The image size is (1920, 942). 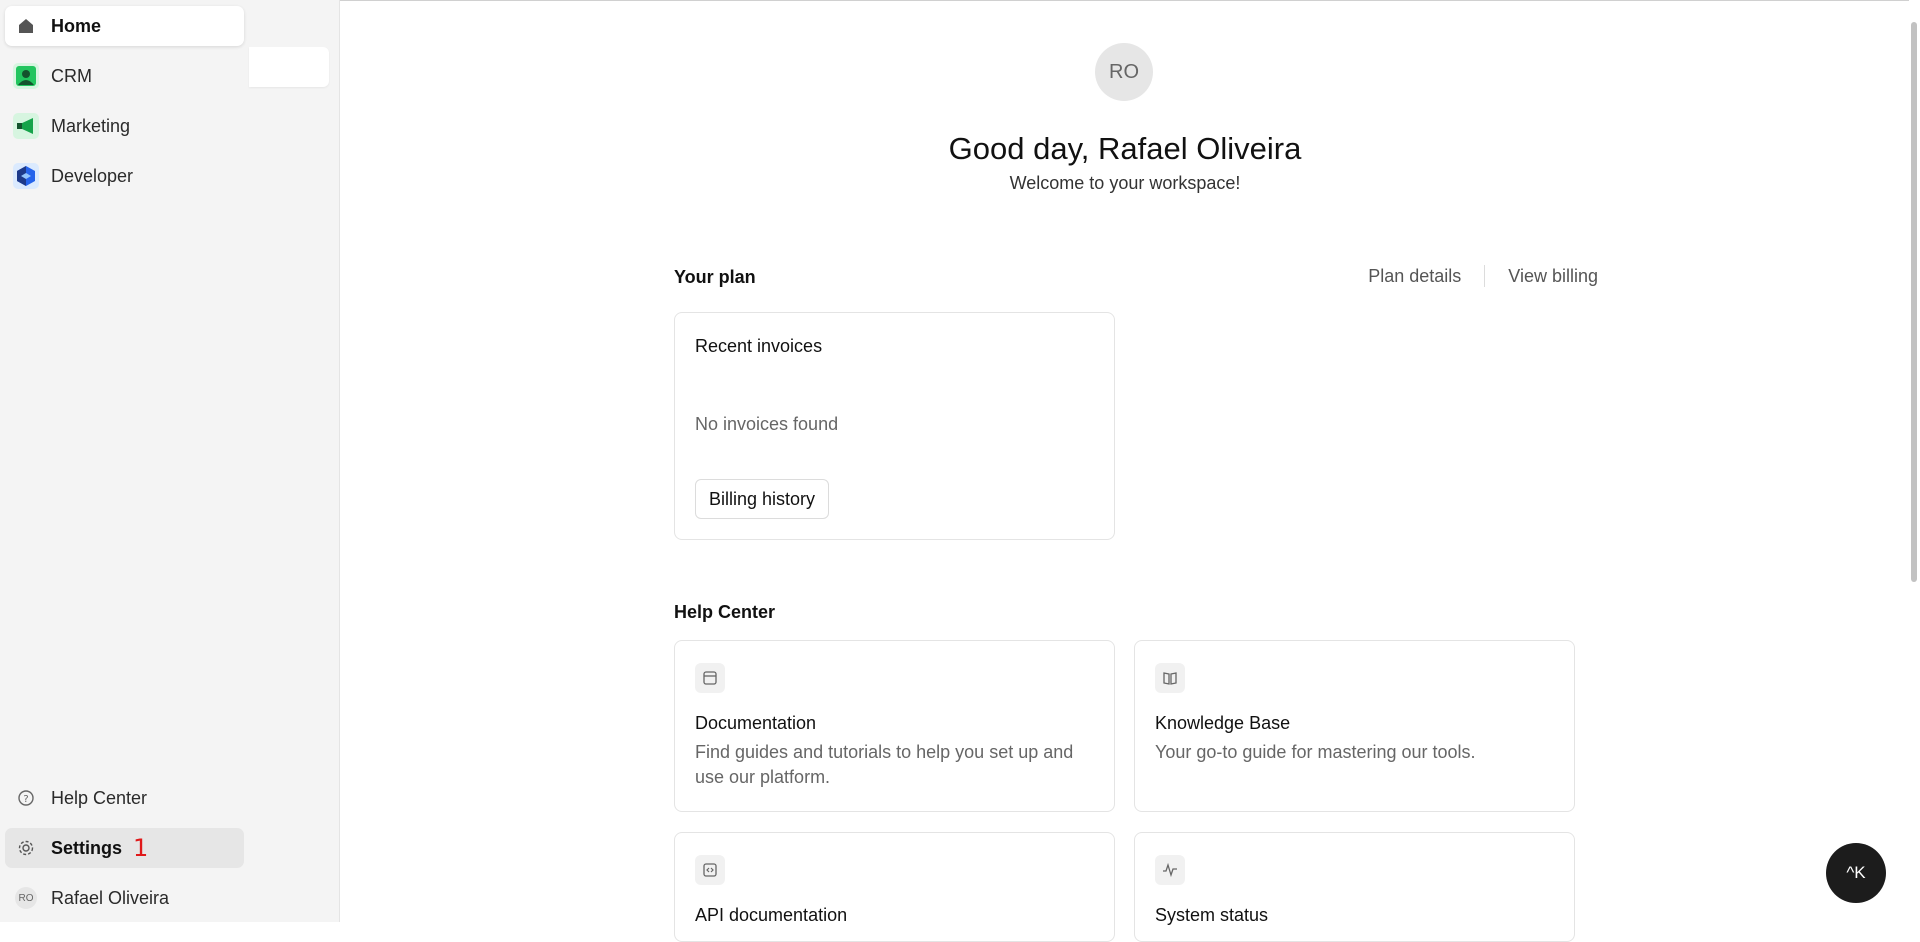 What do you see at coordinates (710, 678) in the screenshot?
I see `document-icon` at bounding box center [710, 678].